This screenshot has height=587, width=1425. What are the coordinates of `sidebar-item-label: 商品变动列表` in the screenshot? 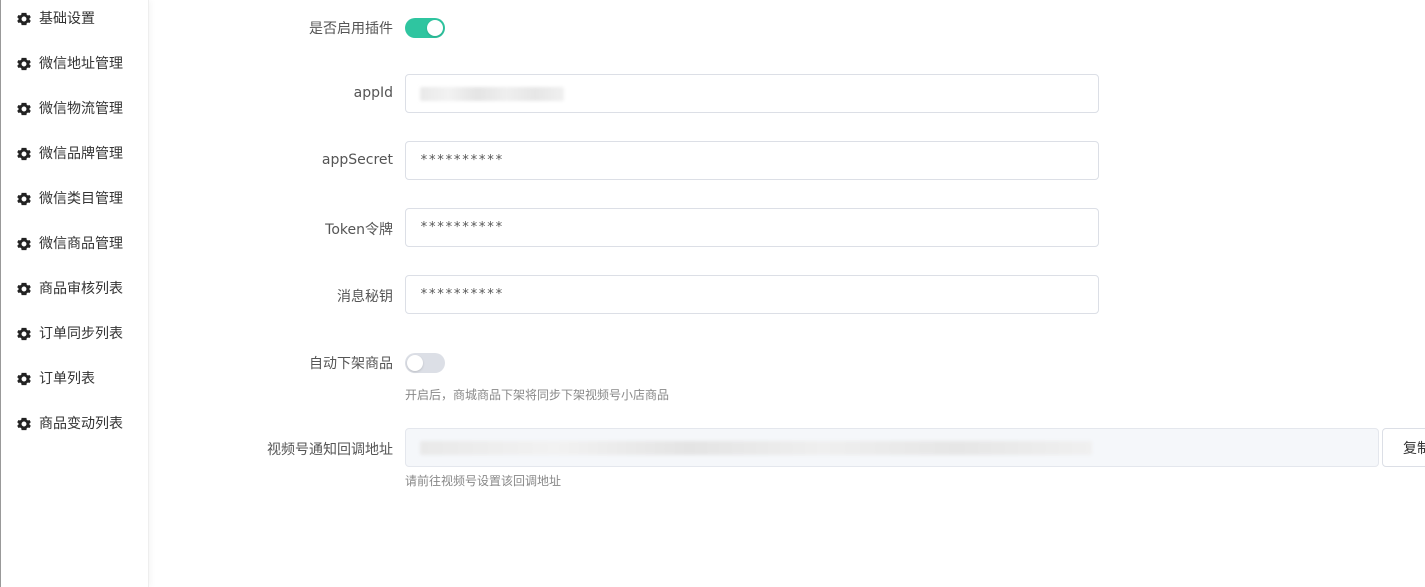 It's located at (81, 424).